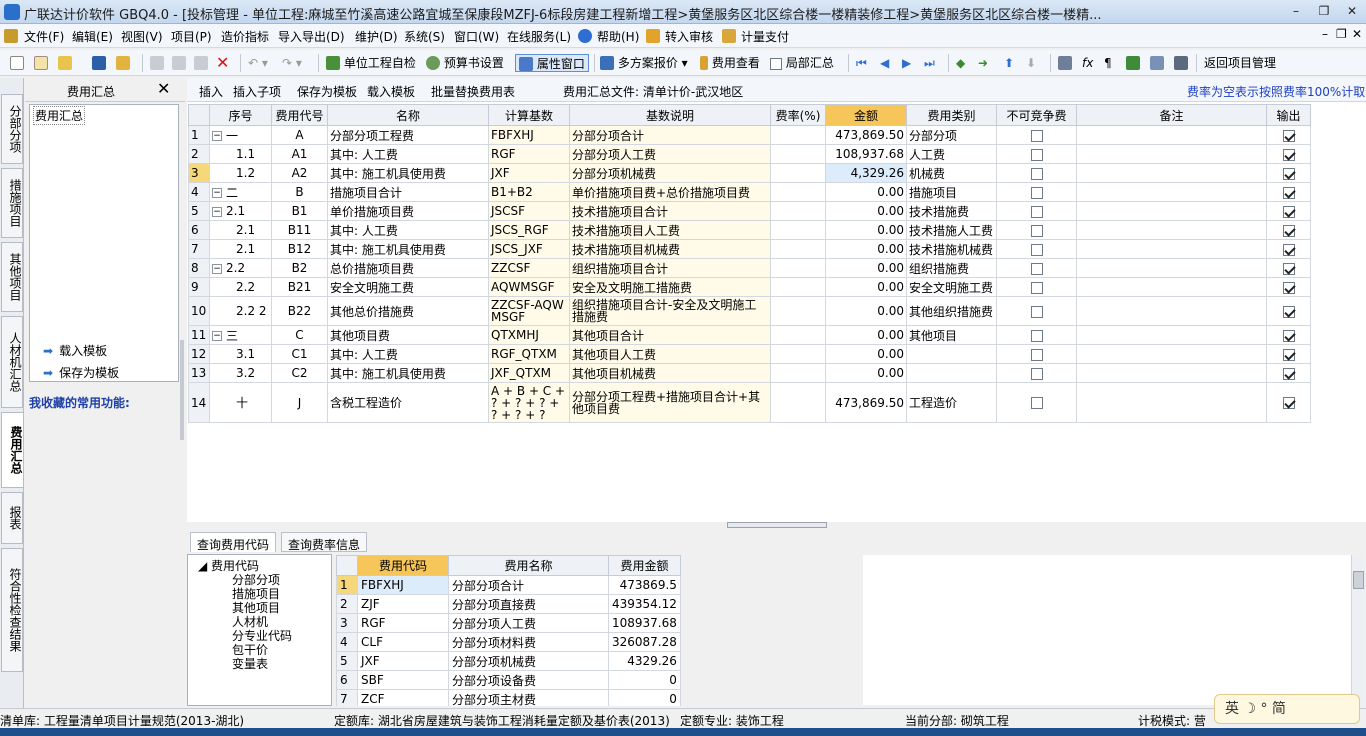  I want to click on menu-system: 系统(S), so click(424, 36).